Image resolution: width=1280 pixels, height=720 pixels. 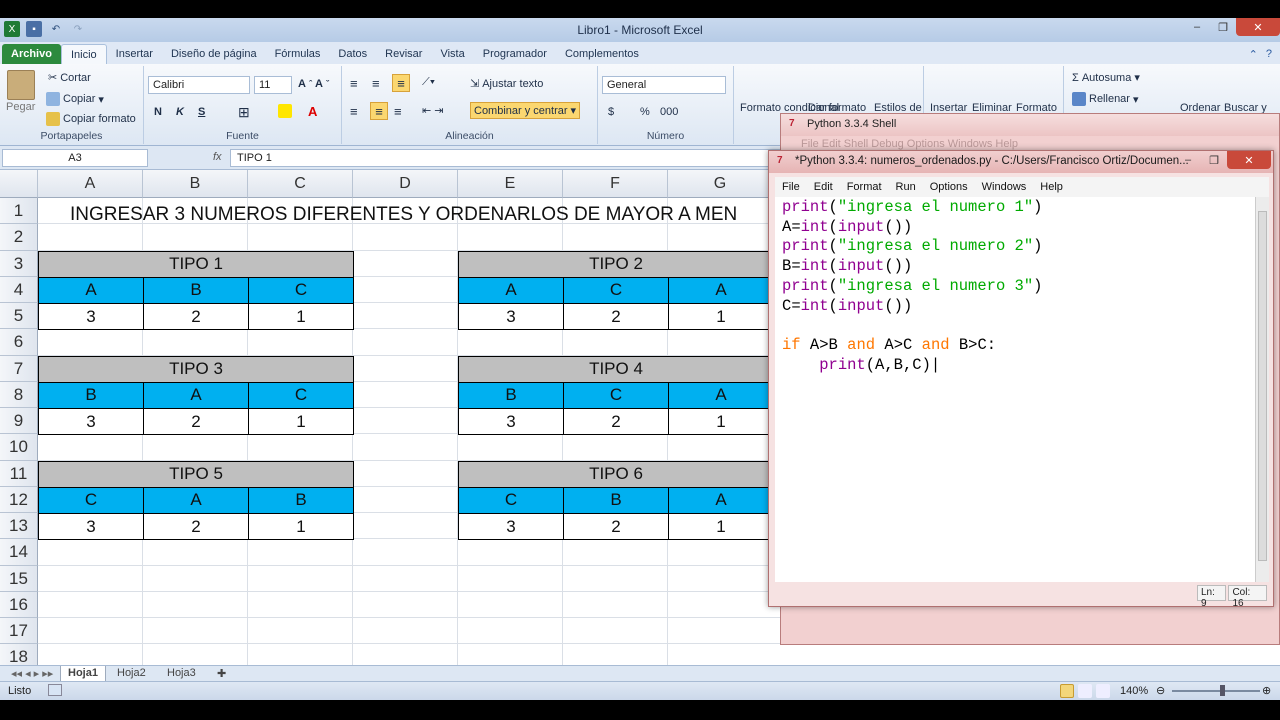 What do you see at coordinates (1134, 691) in the screenshot?
I see `zoom-level: 140%` at bounding box center [1134, 691].